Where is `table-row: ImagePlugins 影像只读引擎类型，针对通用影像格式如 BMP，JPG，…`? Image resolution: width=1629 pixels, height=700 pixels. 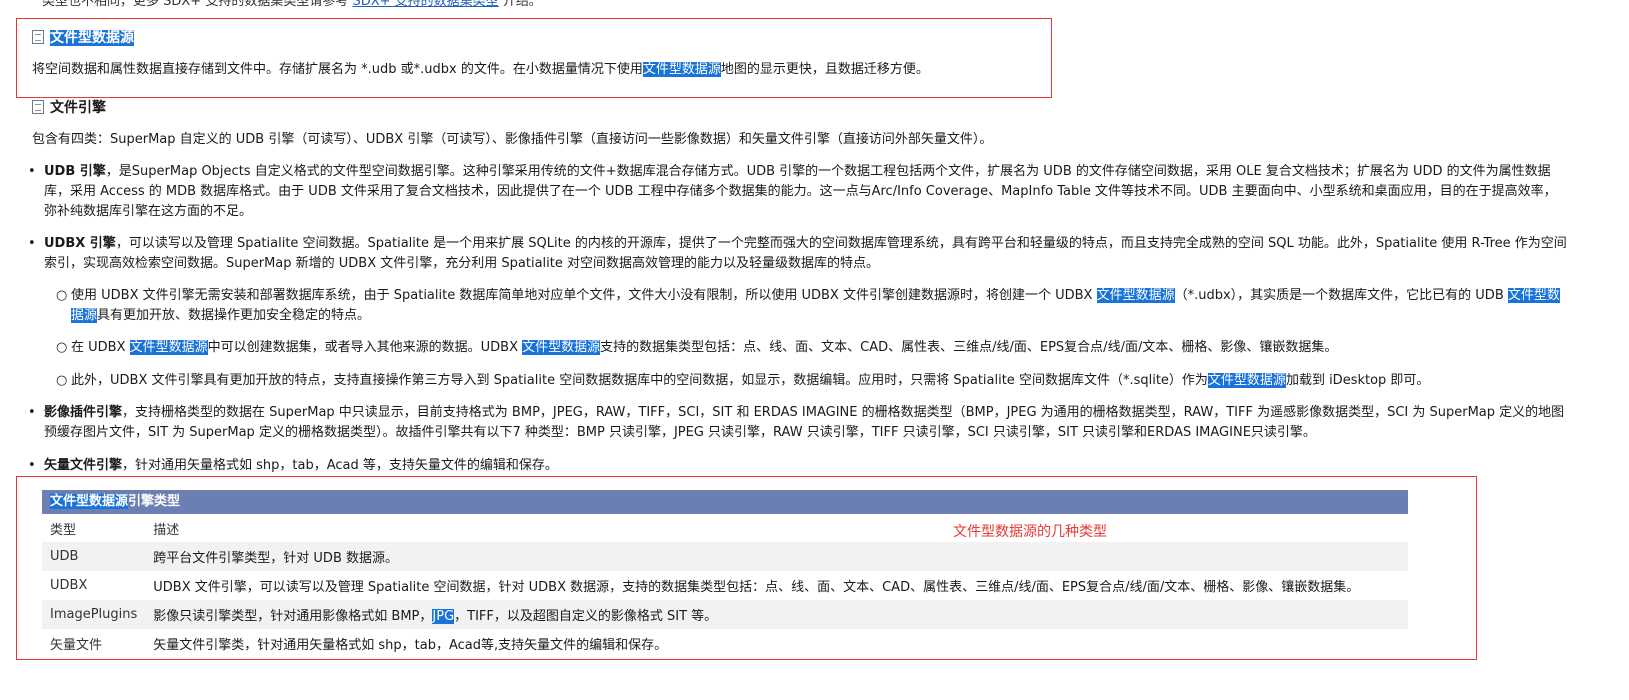
table-row: ImagePlugins 影像只读引擎类型，针对通用影像格式如 BMP，JPG，… is located at coordinates (725, 614).